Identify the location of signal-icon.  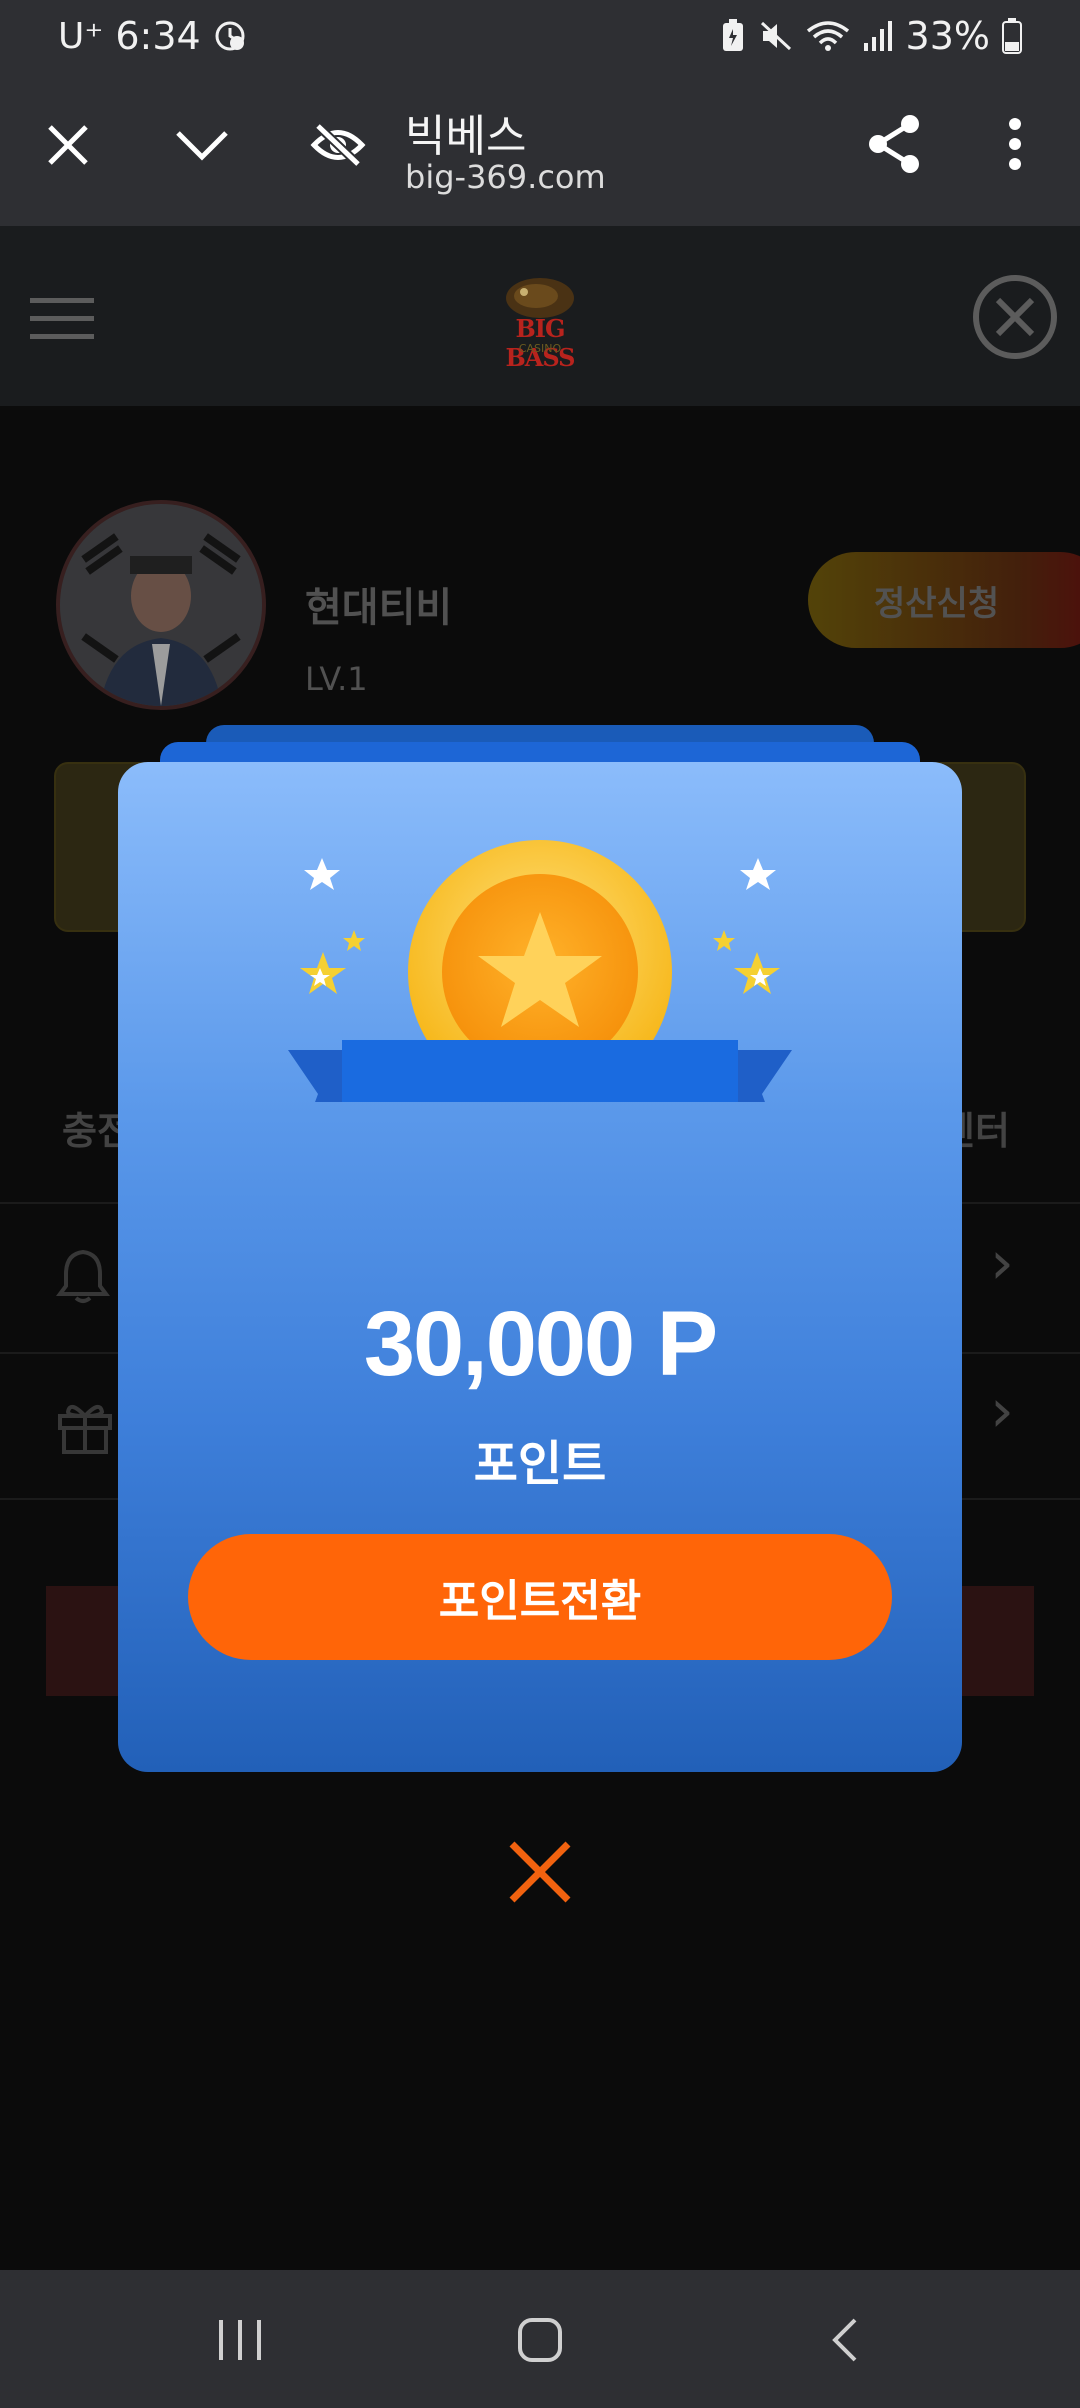
(877, 36).